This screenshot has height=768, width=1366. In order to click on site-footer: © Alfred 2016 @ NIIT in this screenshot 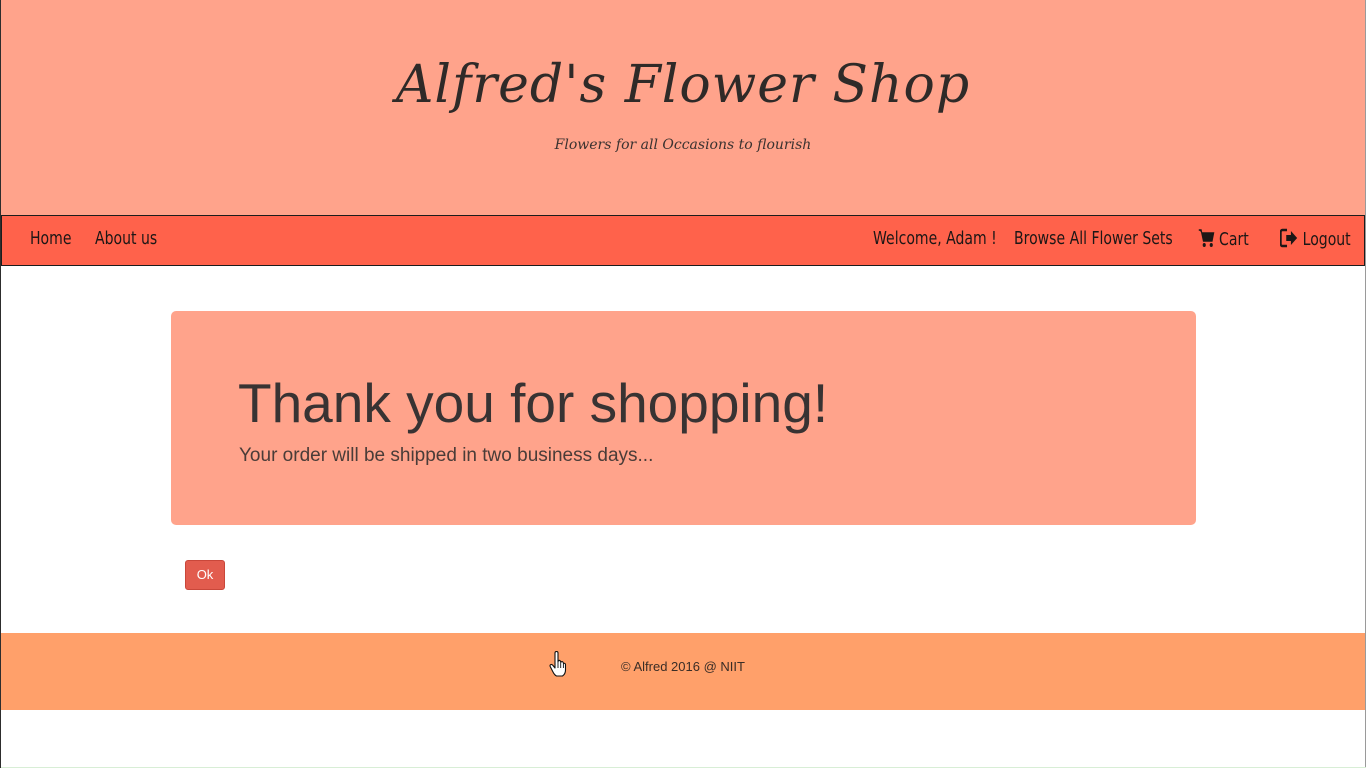, I will do `click(683, 671)`.